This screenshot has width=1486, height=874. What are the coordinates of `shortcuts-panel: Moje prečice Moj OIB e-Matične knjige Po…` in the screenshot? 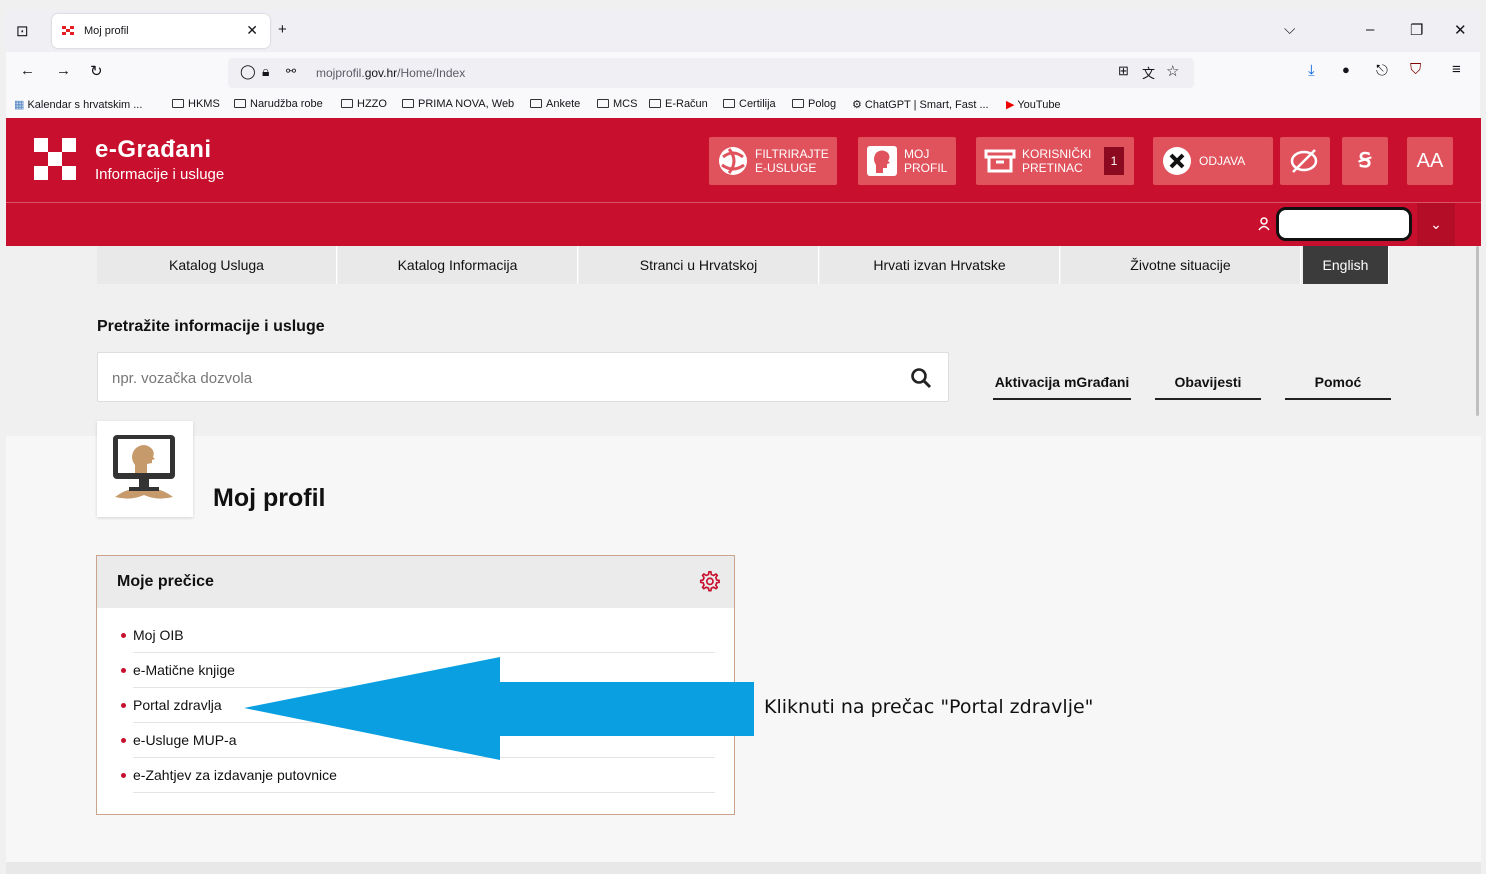 It's located at (415, 685).